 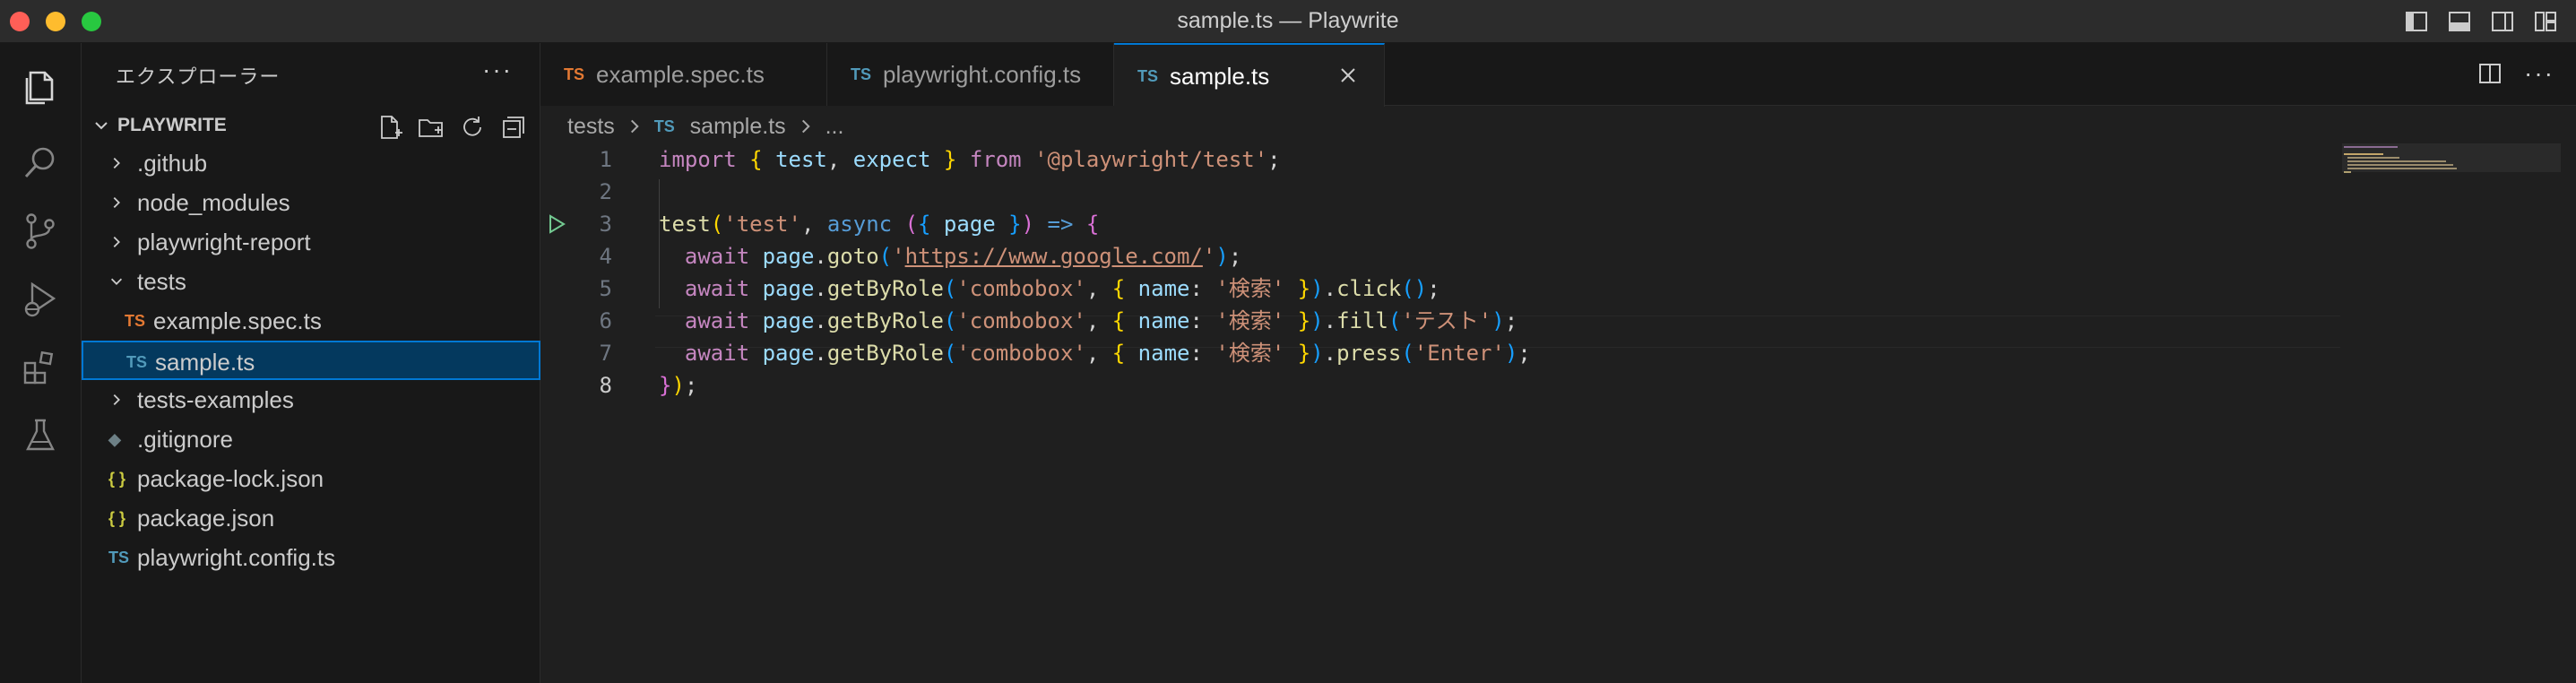 I want to click on breadcrumb-file-icon: TS, so click(x=664, y=127).